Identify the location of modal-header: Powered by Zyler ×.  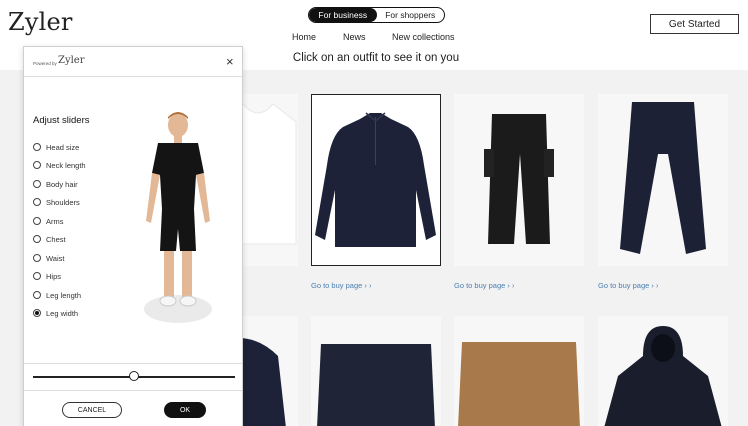
(133, 62).